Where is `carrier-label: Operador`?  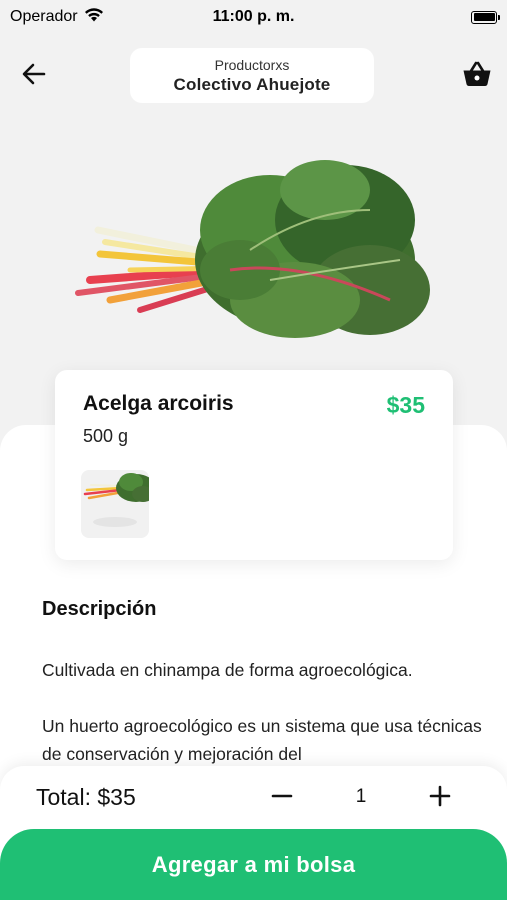
carrier-label: Operador is located at coordinates (44, 16).